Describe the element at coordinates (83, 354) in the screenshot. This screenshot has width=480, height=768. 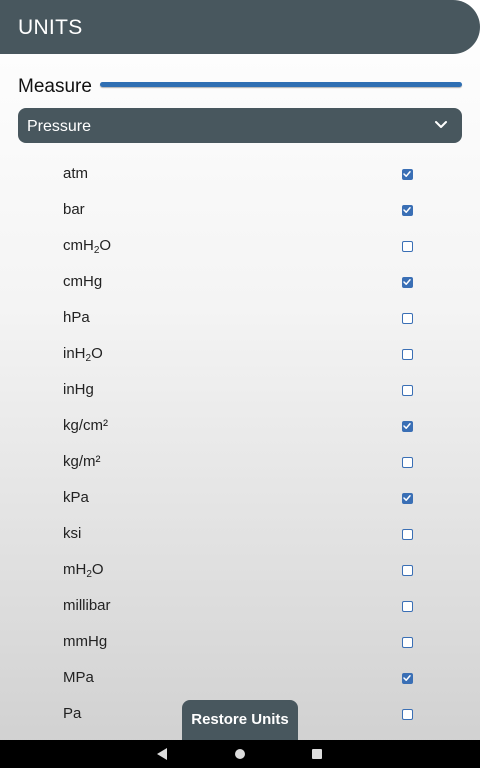
I see `unit-label: inH2O` at that location.